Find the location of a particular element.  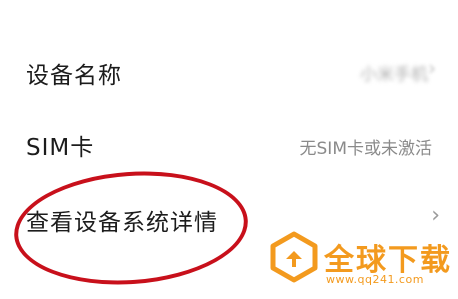

chevron-right-icon: › is located at coordinates (432, 68).